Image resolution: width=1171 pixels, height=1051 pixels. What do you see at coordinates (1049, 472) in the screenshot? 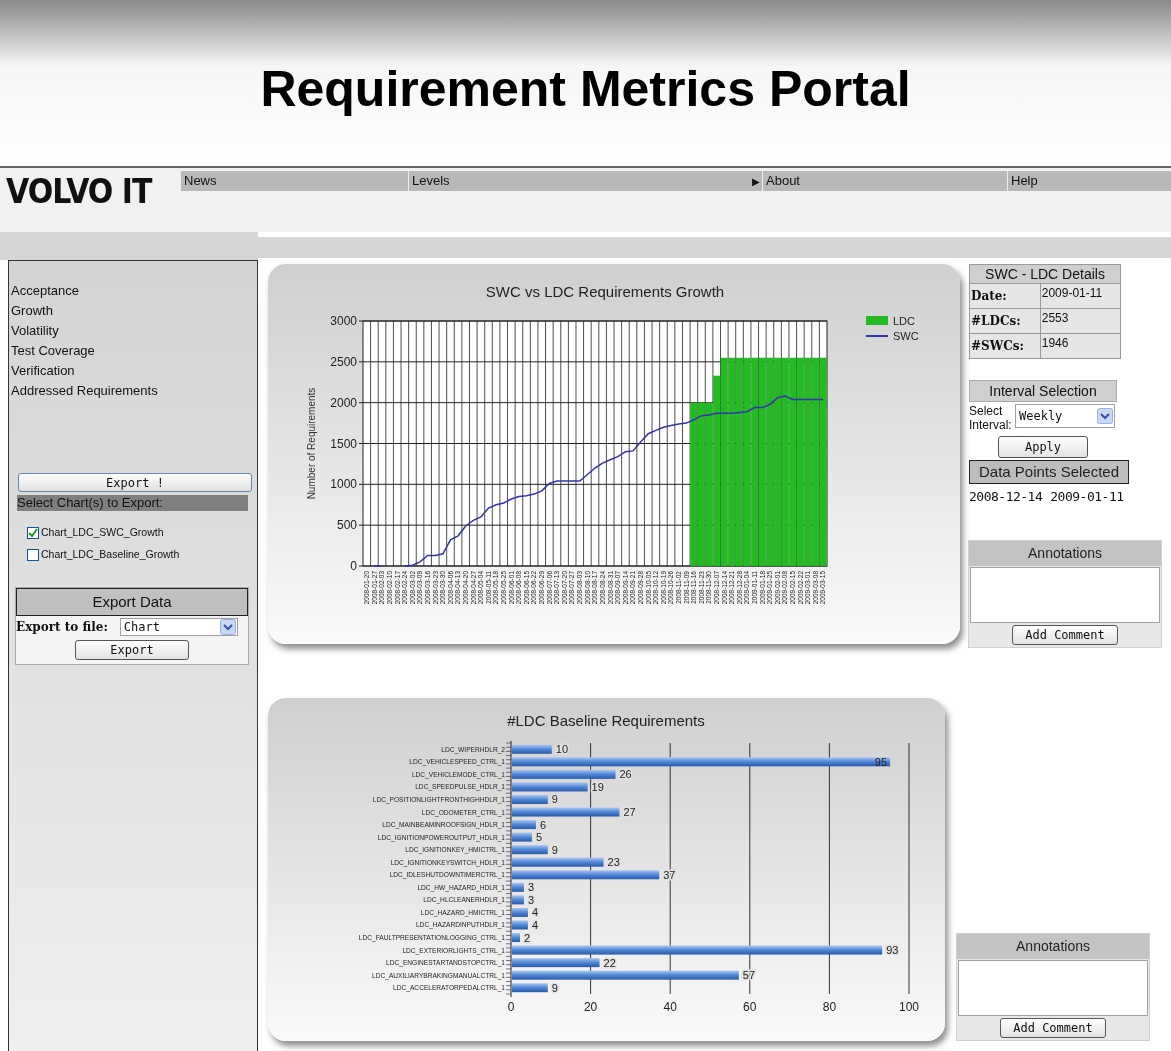
I see `panel-heading: Data Points Selected` at bounding box center [1049, 472].